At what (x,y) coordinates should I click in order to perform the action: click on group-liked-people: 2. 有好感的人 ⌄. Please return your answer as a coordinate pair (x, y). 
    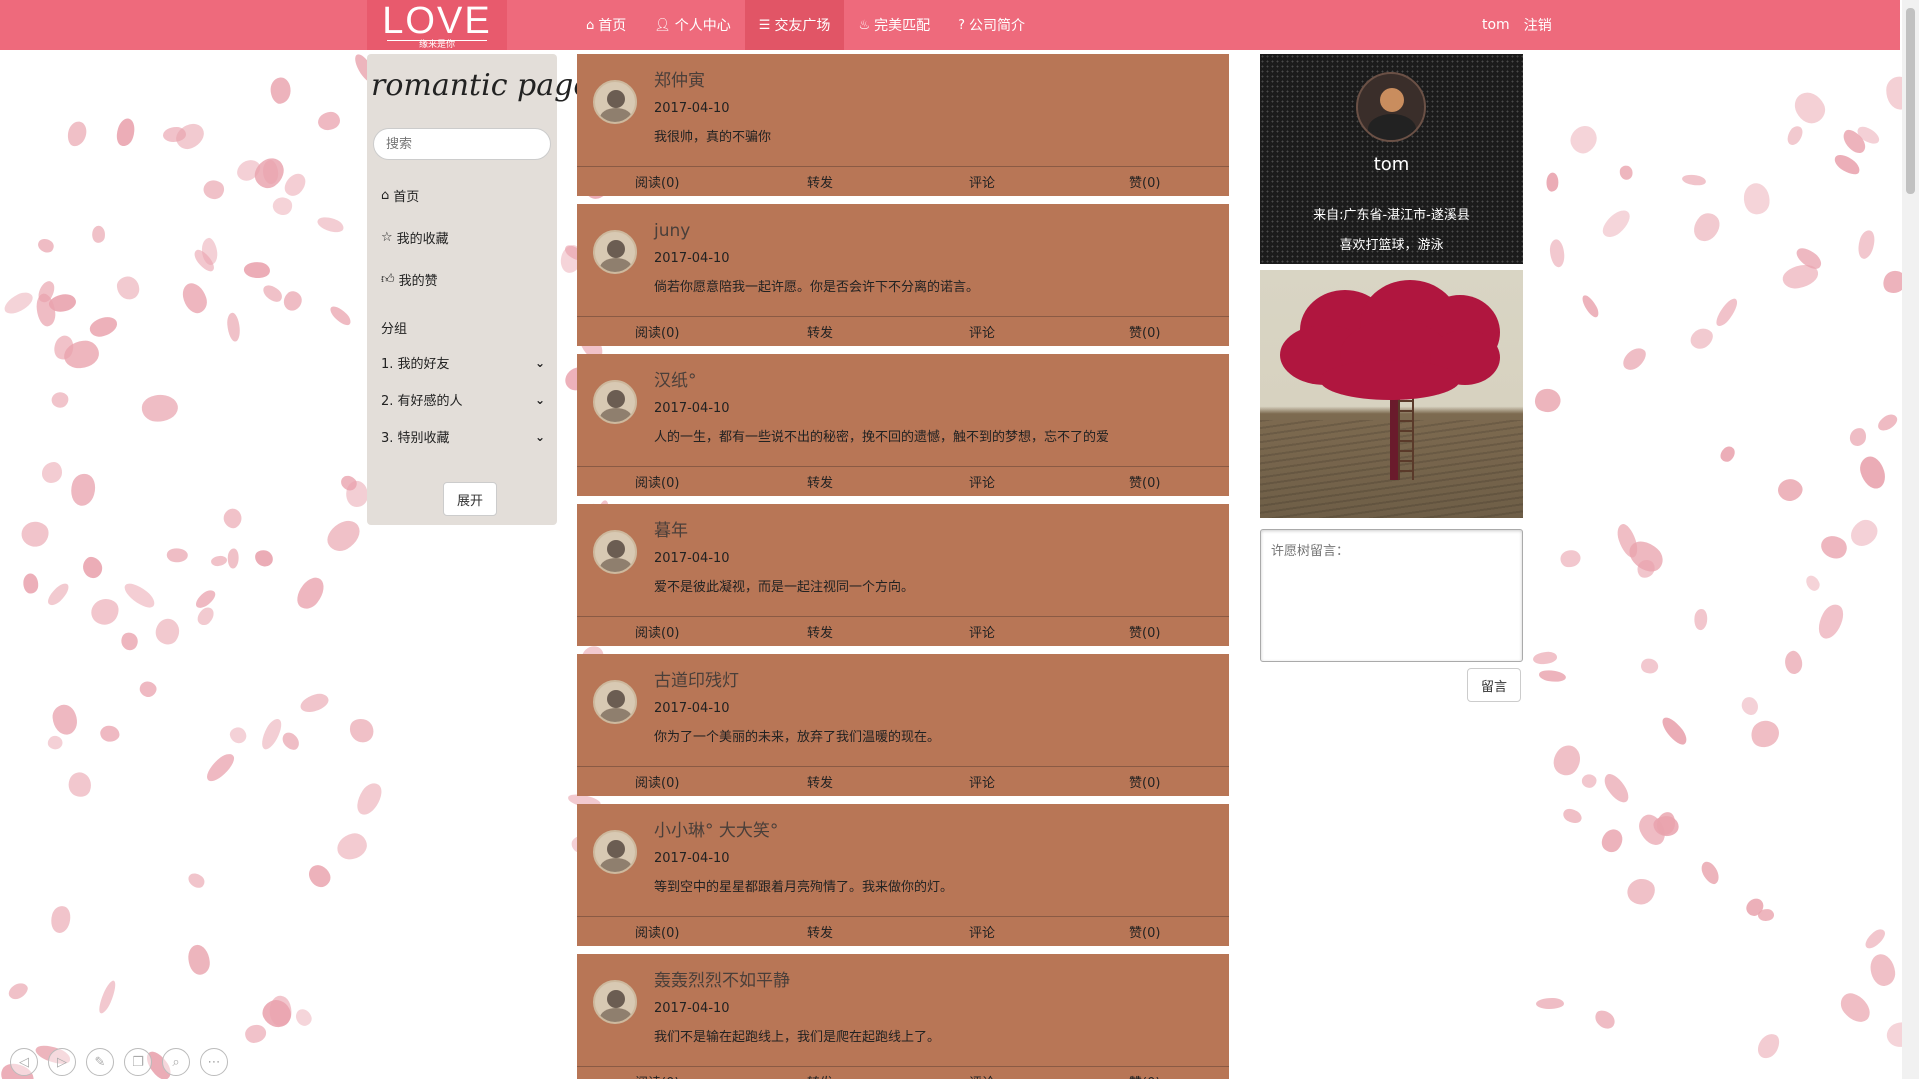
    Looking at the image, I should click on (462, 399).